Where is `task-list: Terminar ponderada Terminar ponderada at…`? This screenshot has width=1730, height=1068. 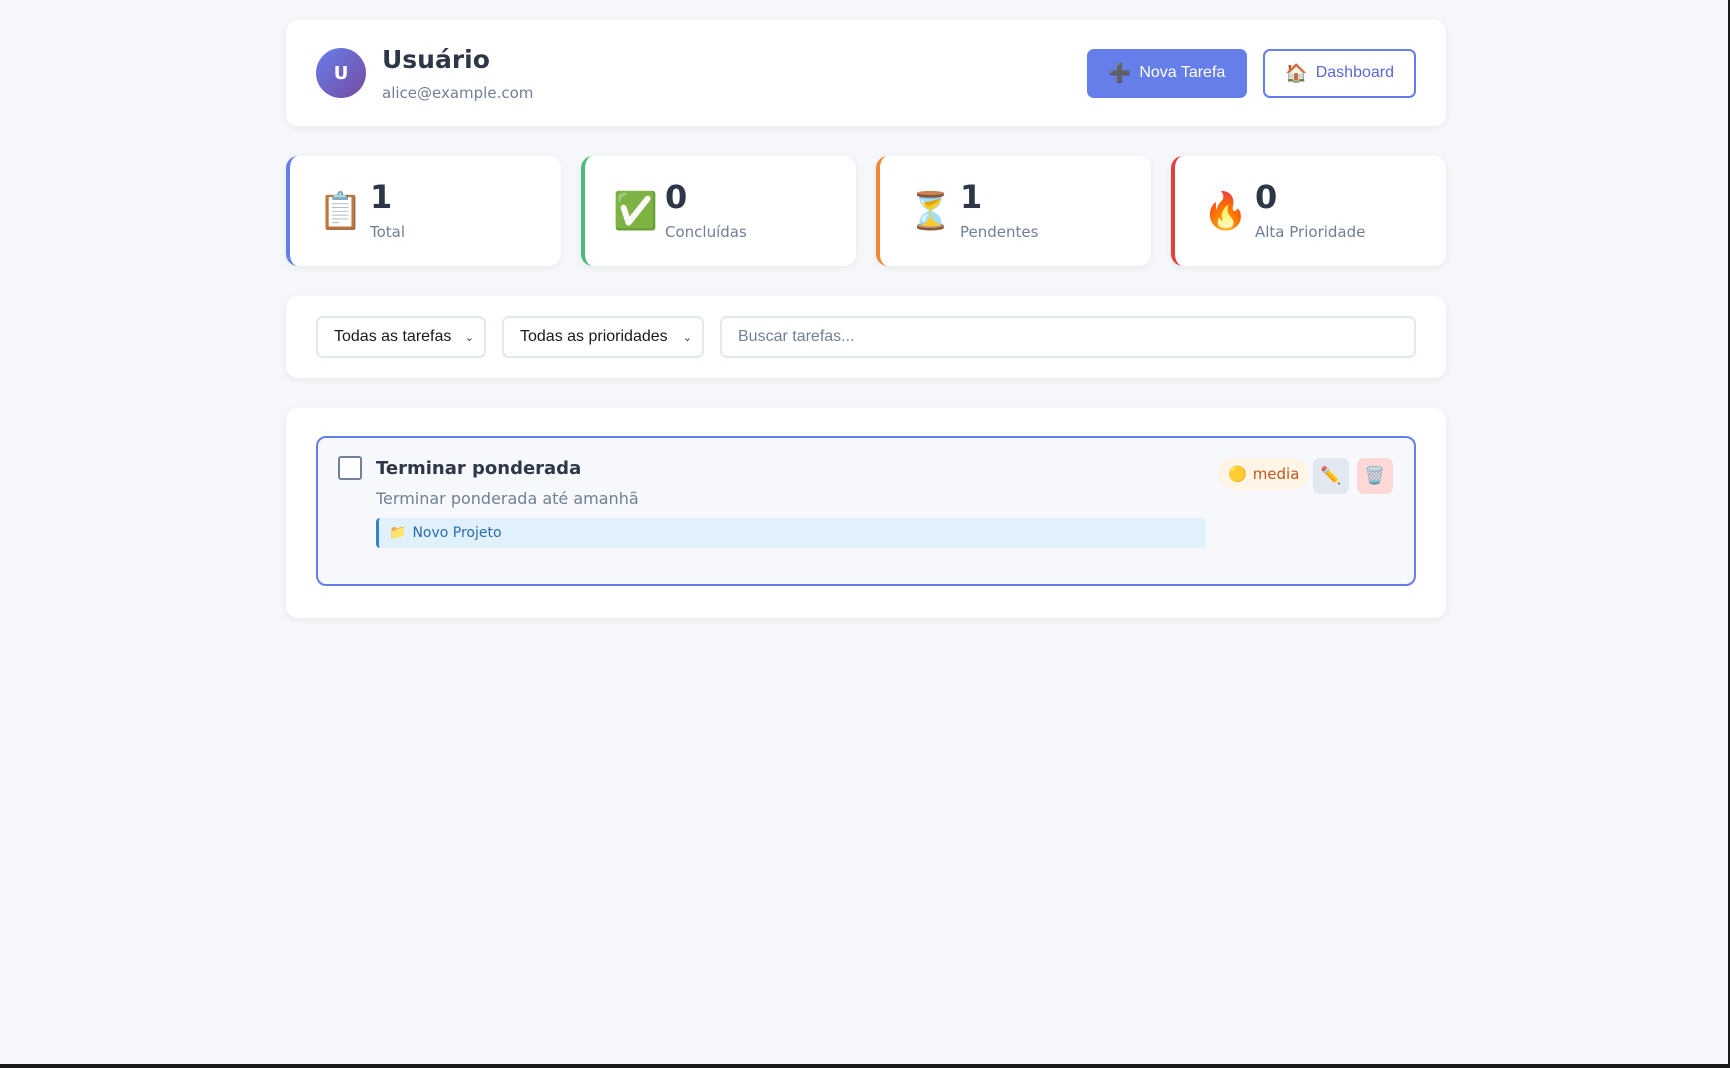 task-list: Terminar ponderada Terminar ponderada at… is located at coordinates (866, 513).